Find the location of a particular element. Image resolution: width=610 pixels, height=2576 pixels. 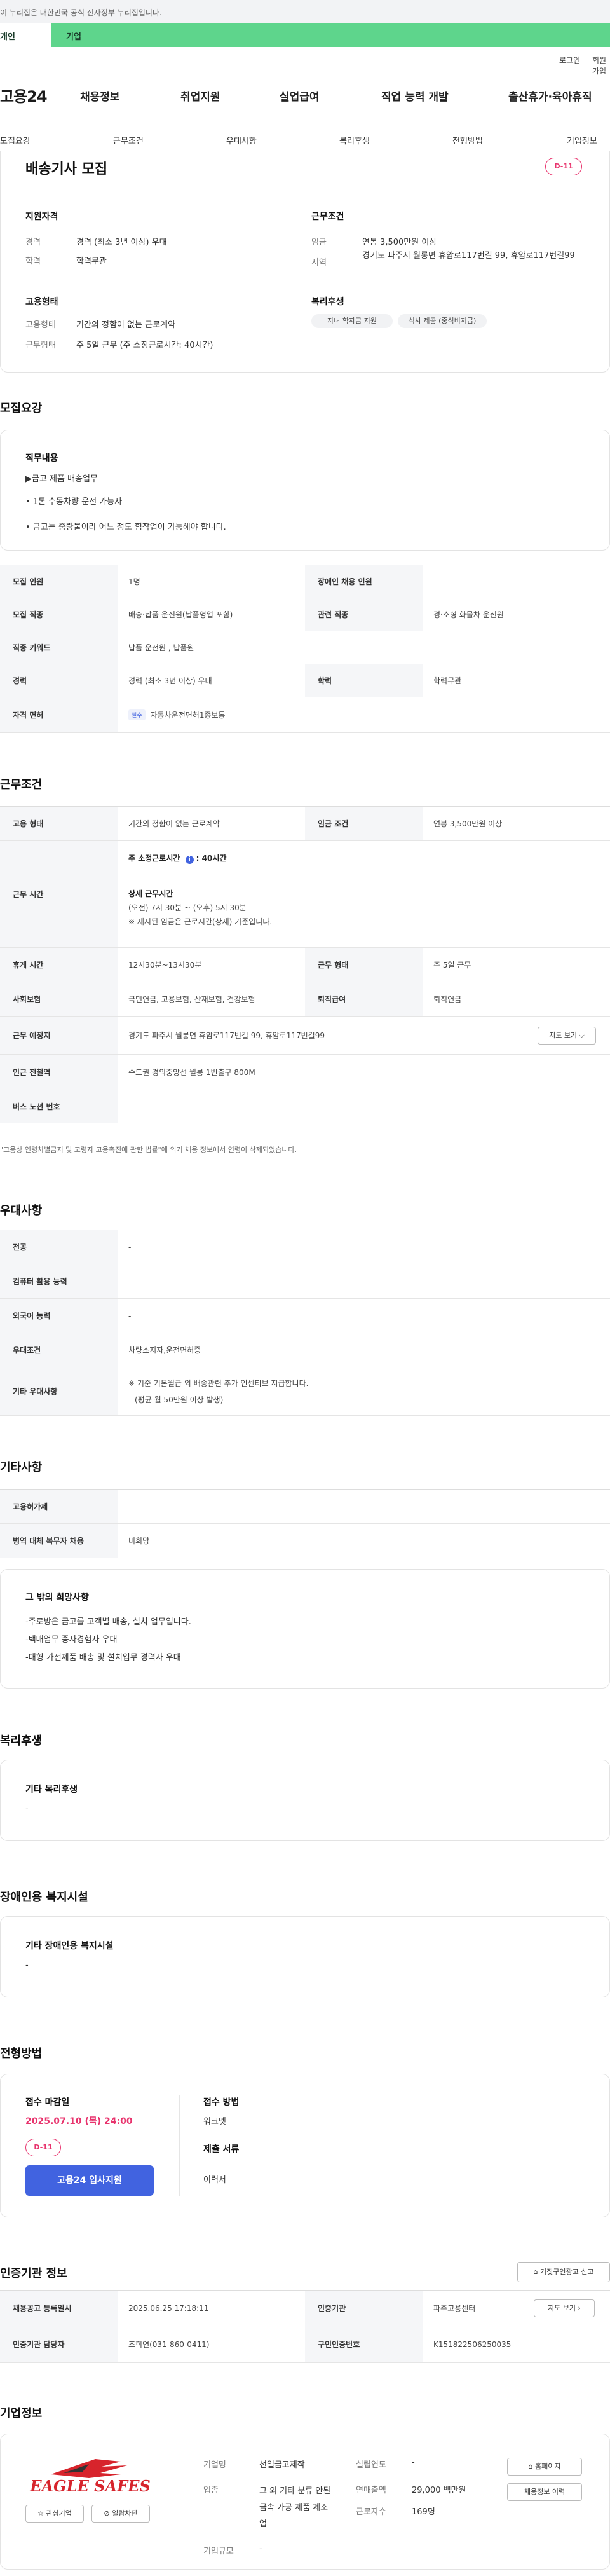

duty-line: ▶금고 제품 배송업무 is located at coordinates (61, 479).